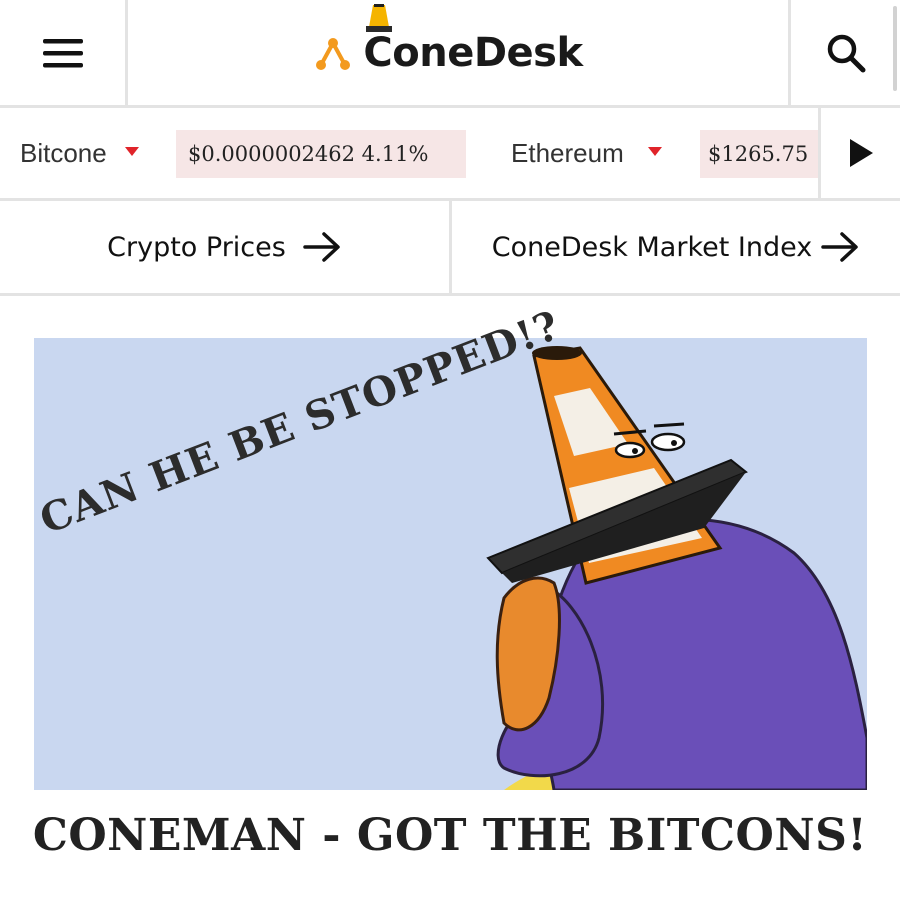  Describe the element at coordinates (63, 152) in the screenshot. I see `ticker-coin-name: Bitcone` at that location.